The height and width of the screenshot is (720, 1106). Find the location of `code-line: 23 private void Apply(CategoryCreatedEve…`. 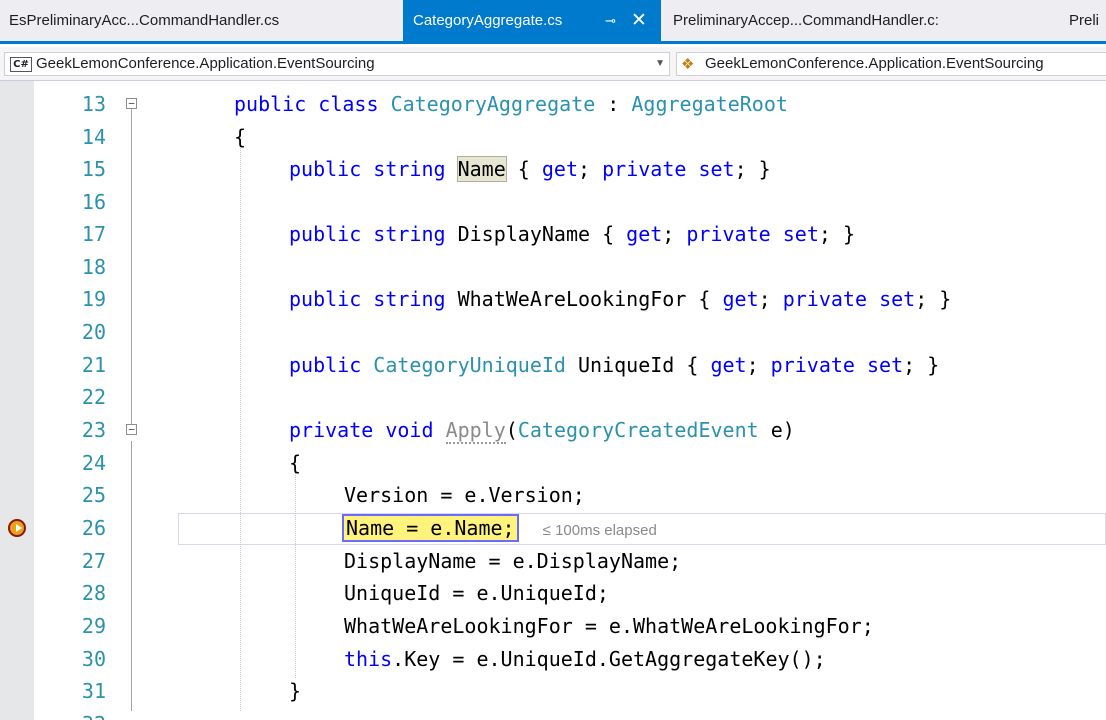

code-line: 23 private void Apply(CategoryCreatedEve… is located at coordinates (570, 430).